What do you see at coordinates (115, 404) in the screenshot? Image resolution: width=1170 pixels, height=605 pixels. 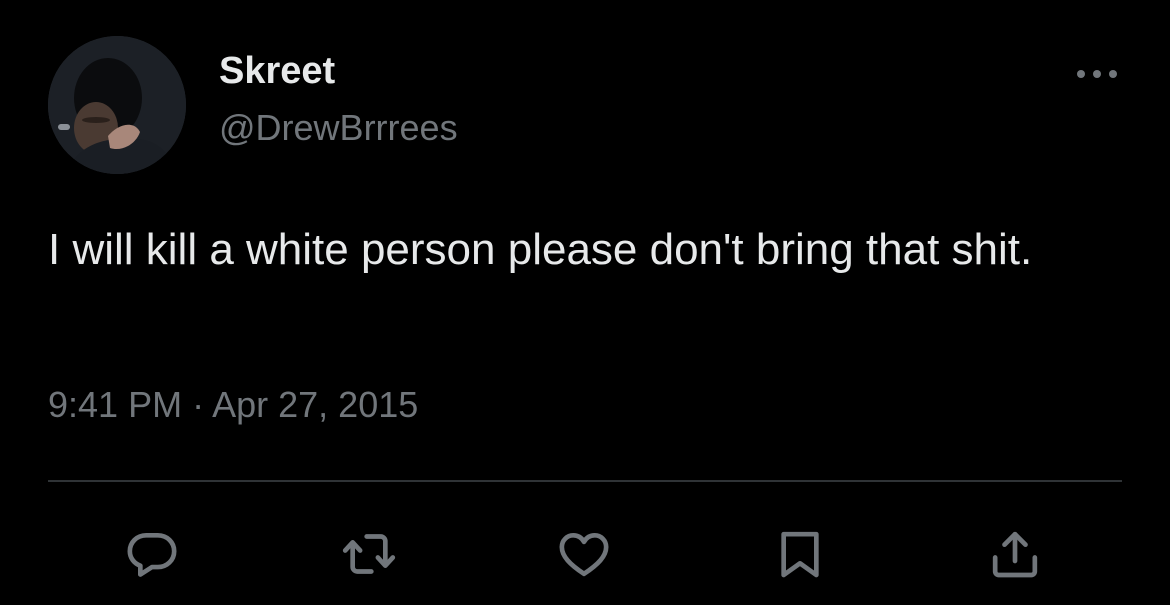 I see `tweet-time: 9:41 PM` at bounding box center [115, 404].